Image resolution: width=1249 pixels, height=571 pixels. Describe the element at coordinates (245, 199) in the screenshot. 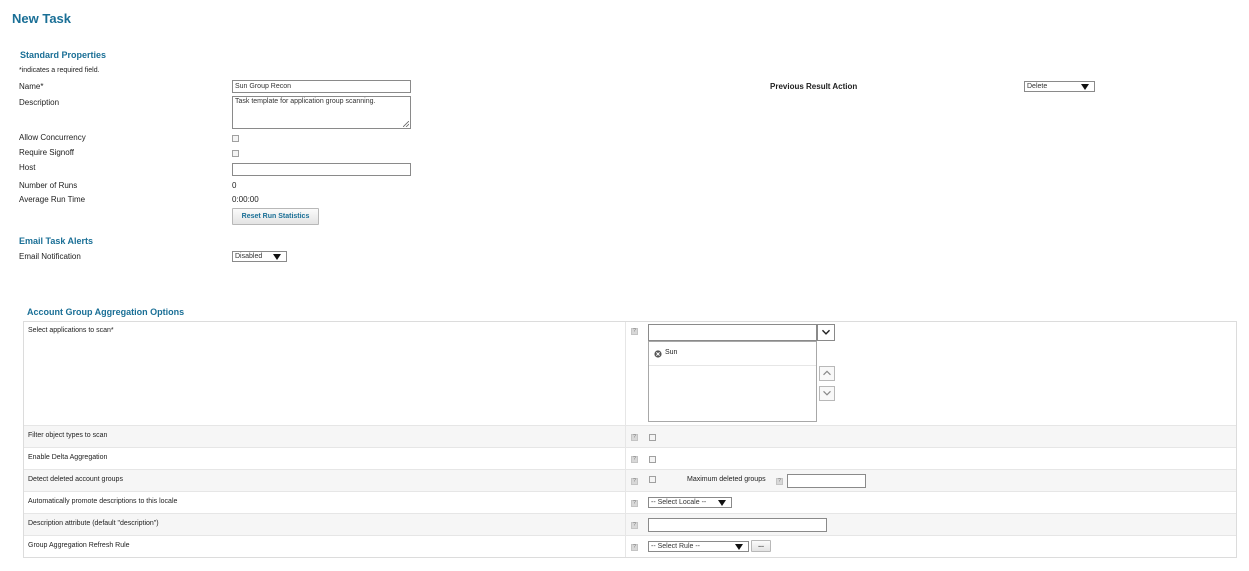

I see `average-run-time-value: 0:00:00` at that location.